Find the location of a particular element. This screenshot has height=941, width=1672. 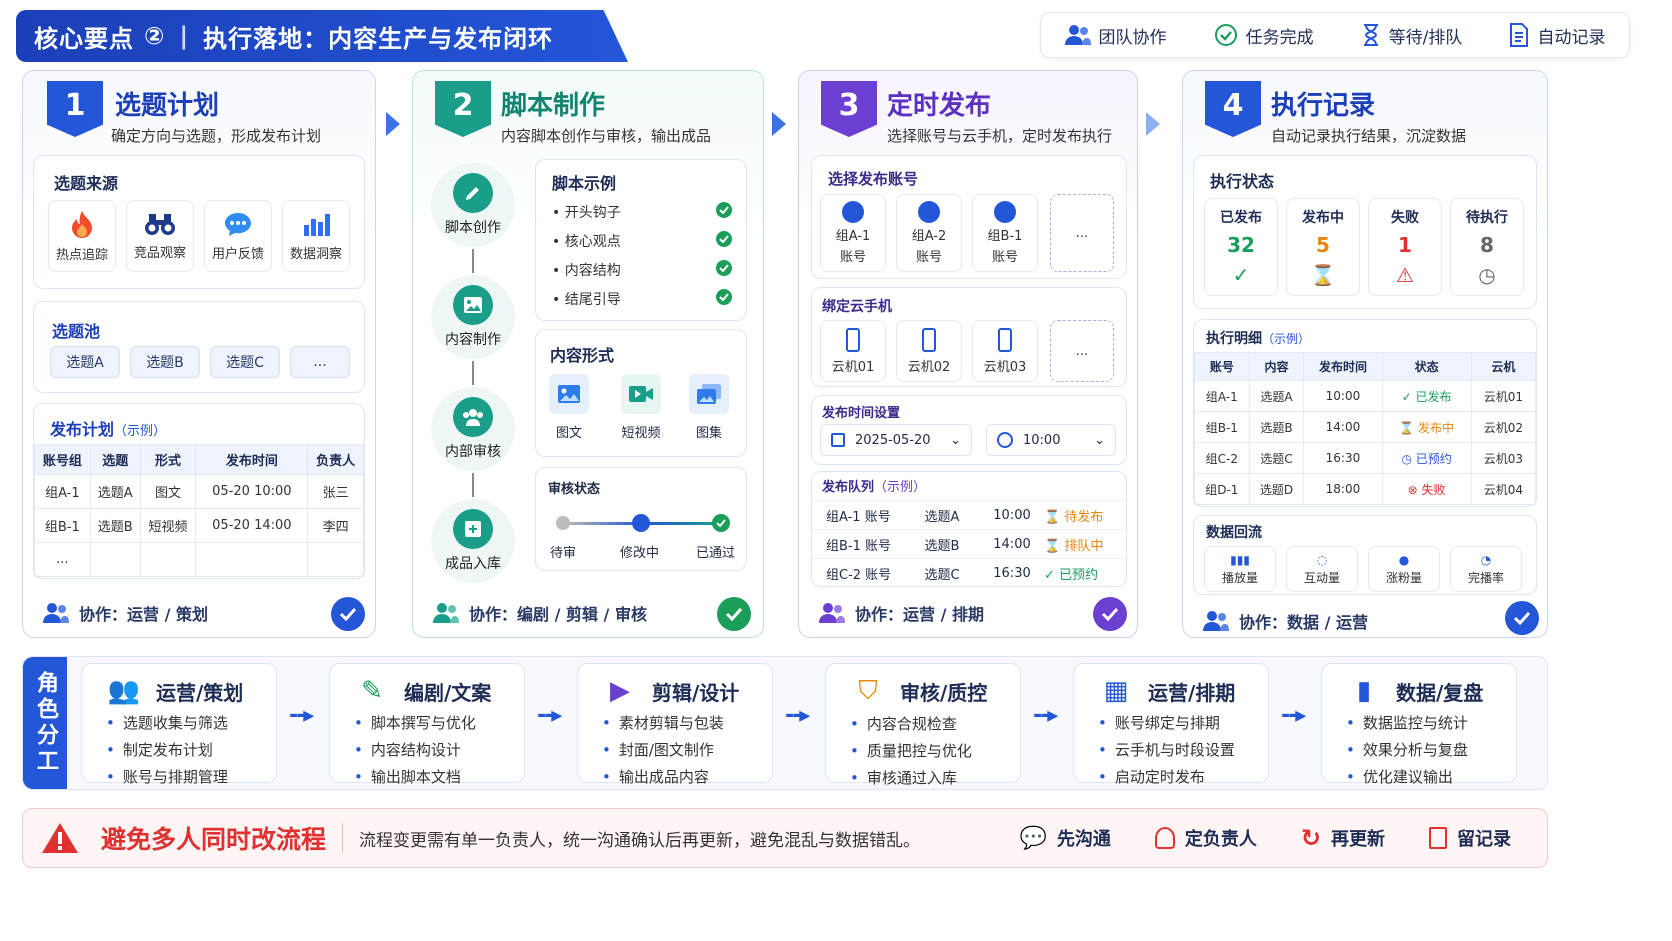

role-title: 数据/复盘 is located at coordinates (1440, 692).